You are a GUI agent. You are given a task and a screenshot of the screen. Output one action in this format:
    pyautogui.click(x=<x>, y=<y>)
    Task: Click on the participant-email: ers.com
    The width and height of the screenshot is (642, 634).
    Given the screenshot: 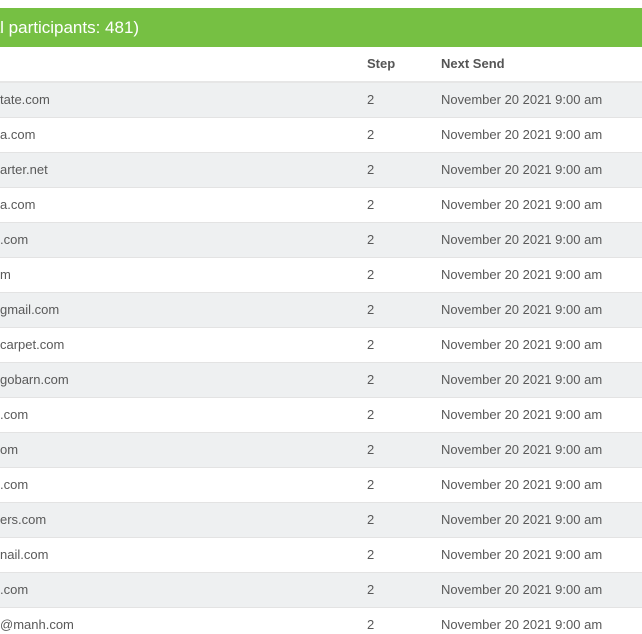 What is the action you would take?
    pyautogui.click(x=23, y=519)
    